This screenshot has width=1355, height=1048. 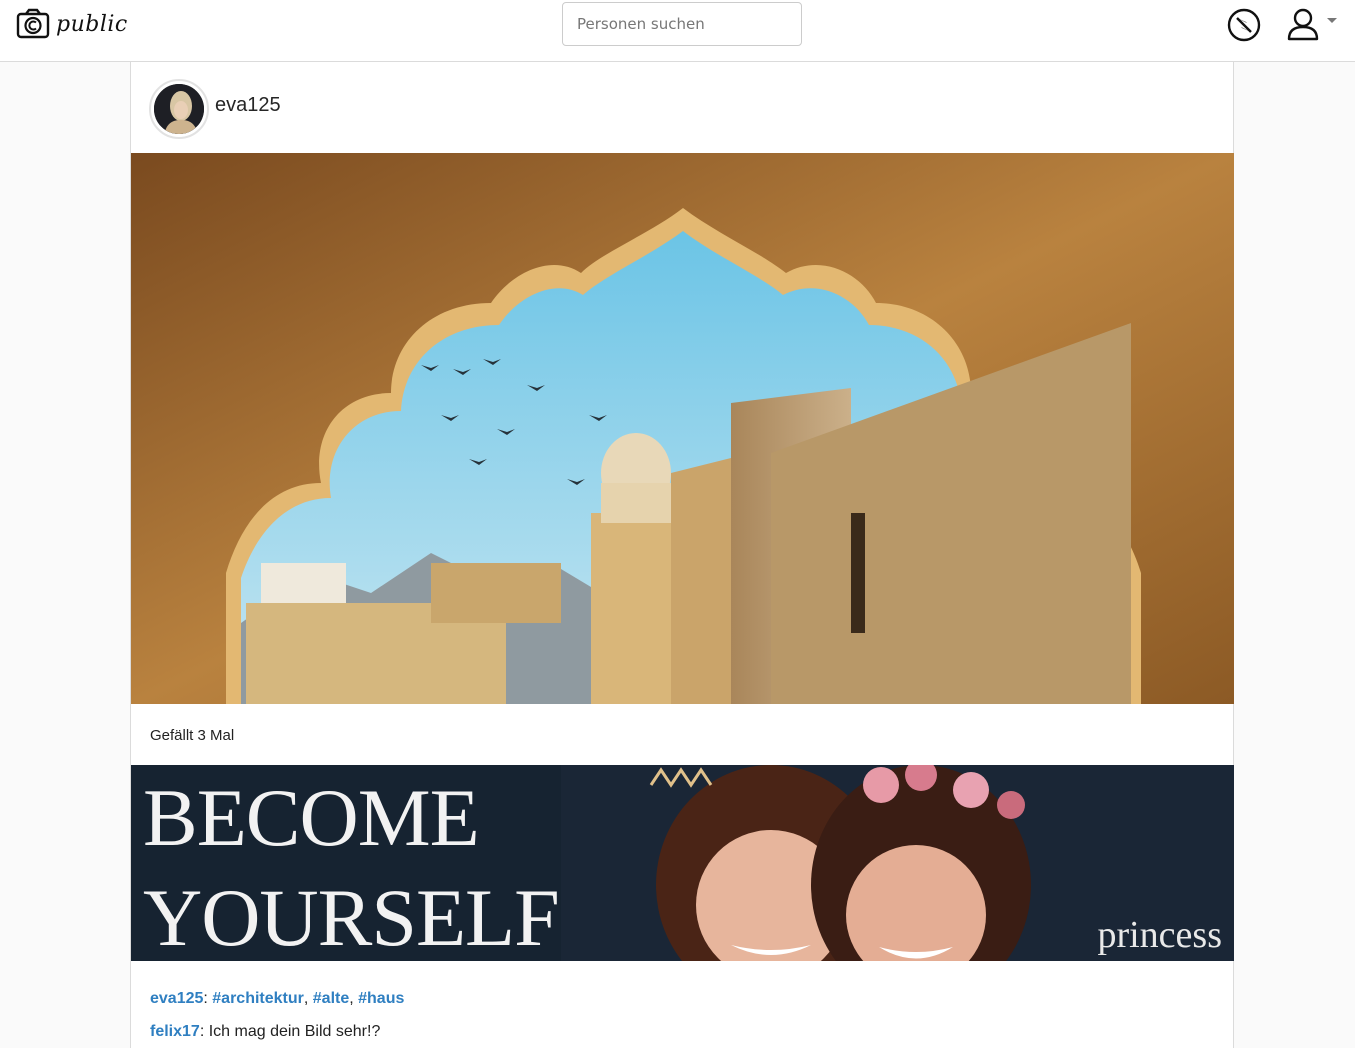 I want to click on app-logo: public, so click(x=72, y=24).